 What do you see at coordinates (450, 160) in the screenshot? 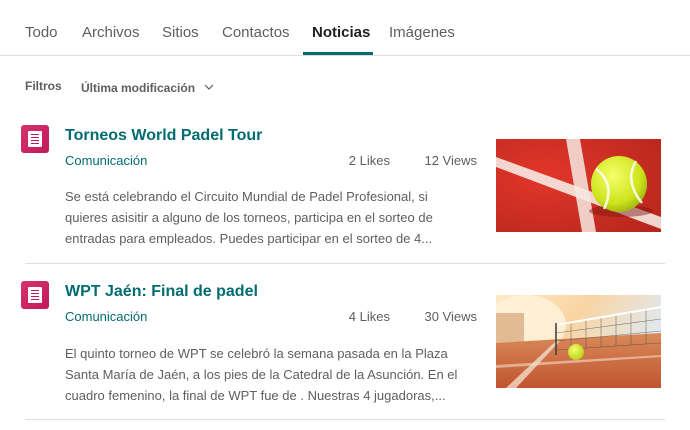
I see `views-count: 12 Views` at bounding box center [450, 160].